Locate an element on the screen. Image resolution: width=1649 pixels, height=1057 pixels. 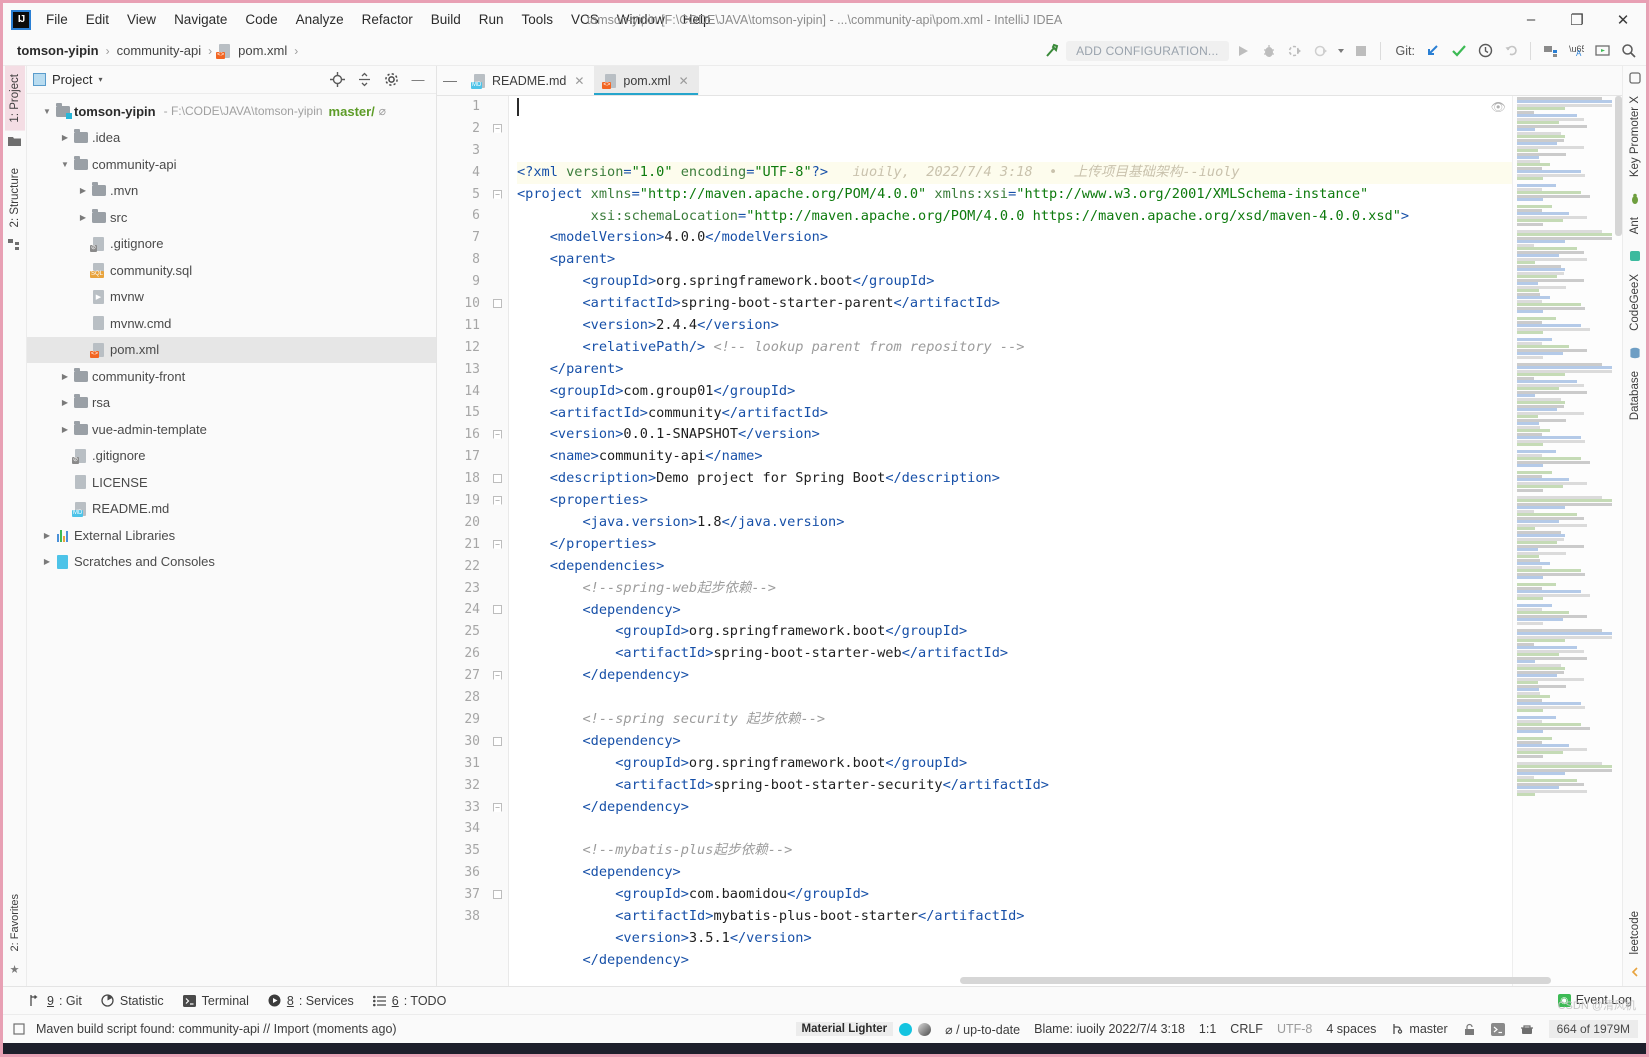
menu-item-refactor: Refactor is located at coordinates (387, 19).